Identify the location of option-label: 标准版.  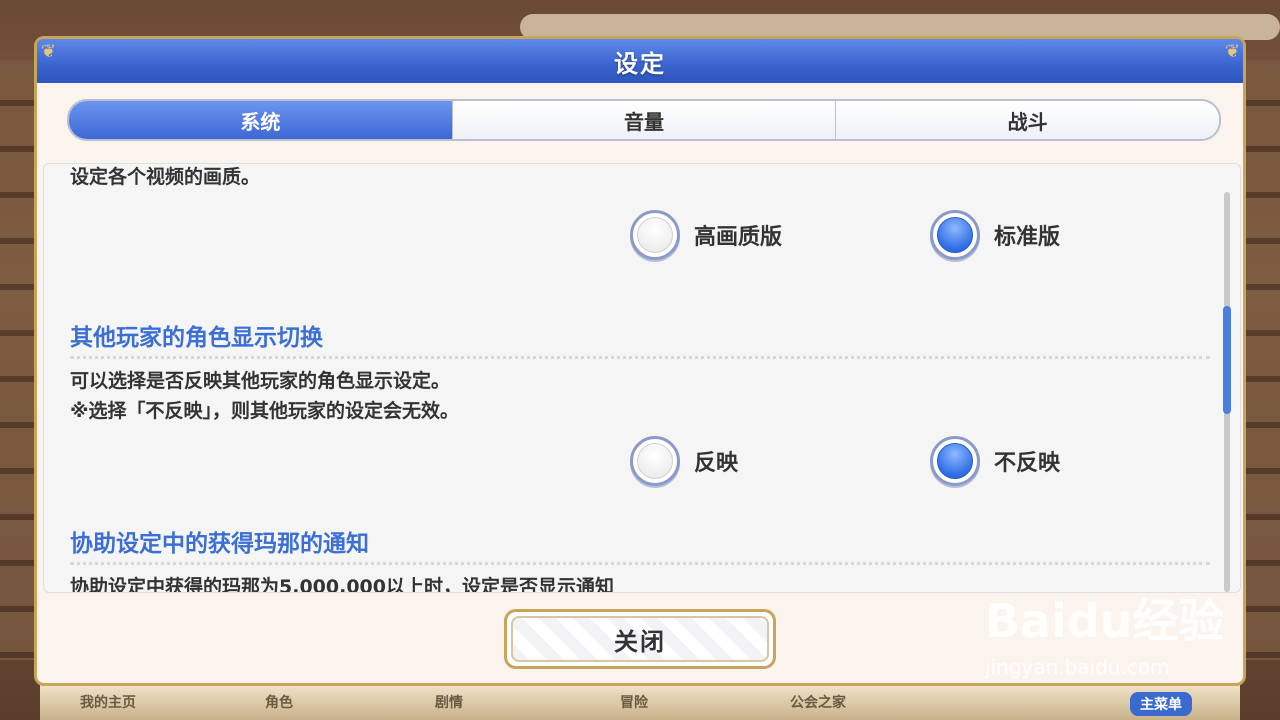
(1027, 237).